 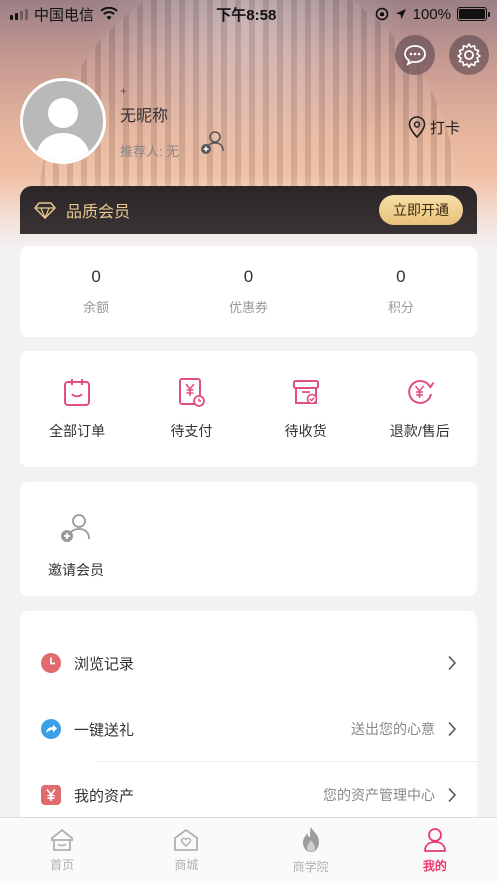 I want to click on order-label: 退款/售后, so click(x=419, y=431).